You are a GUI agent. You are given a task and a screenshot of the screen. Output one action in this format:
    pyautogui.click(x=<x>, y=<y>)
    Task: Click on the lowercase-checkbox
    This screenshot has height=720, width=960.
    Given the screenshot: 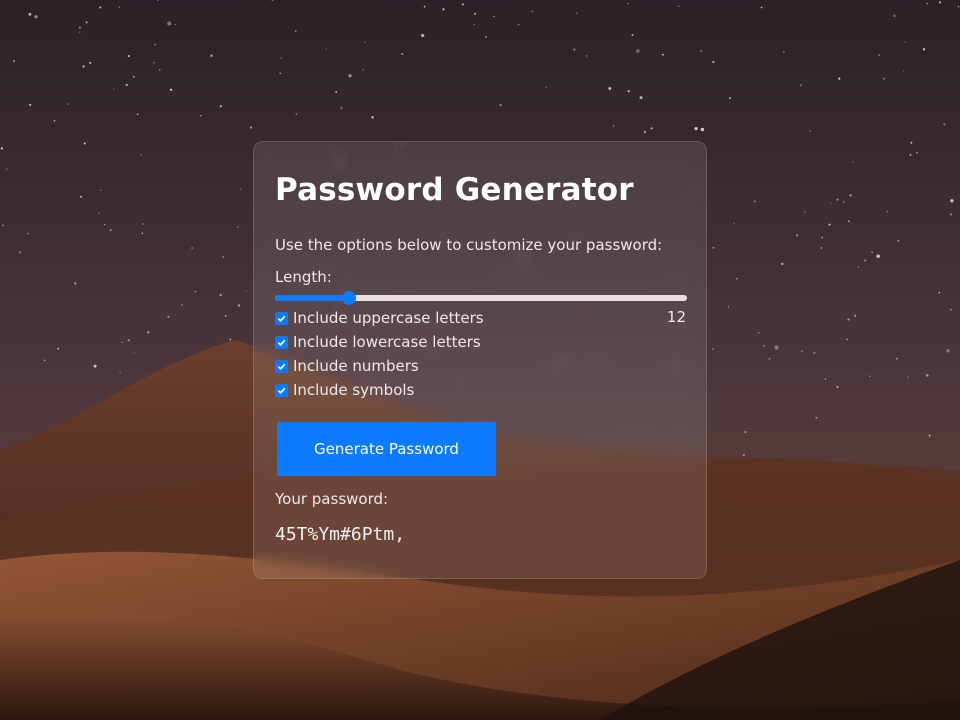 What is the action you would take?
    pyautogui.click(x=281, y=342)
    